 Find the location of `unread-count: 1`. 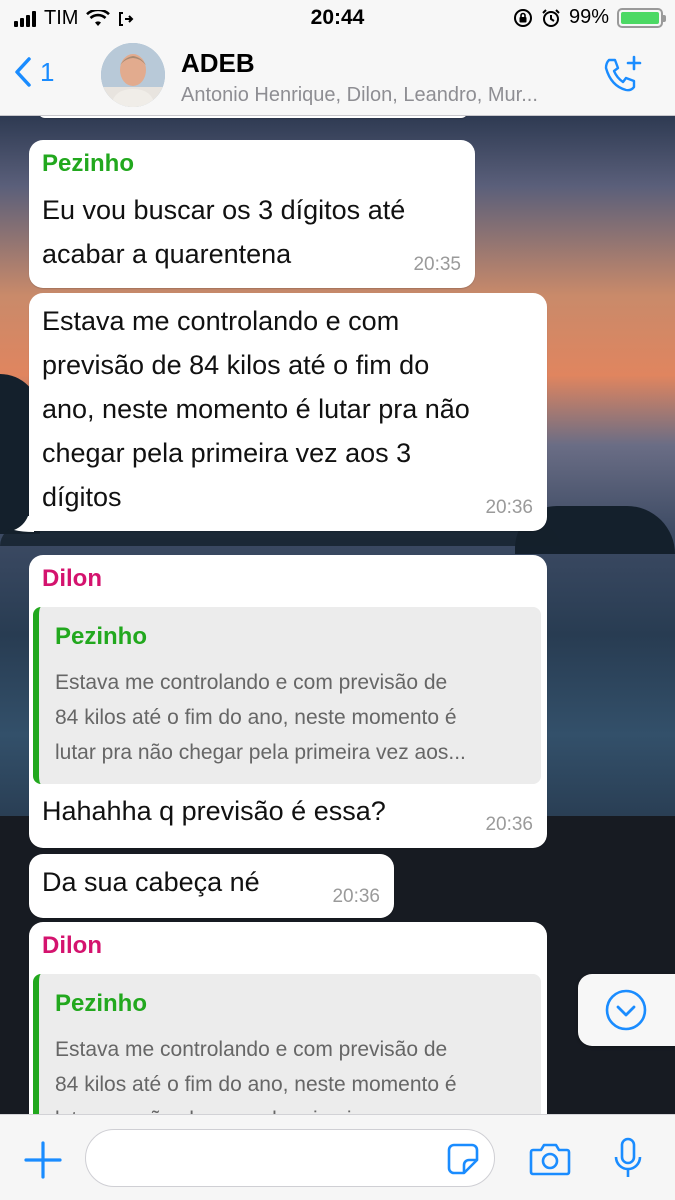

unread-count: 1 is located at coordinates (47, 71).